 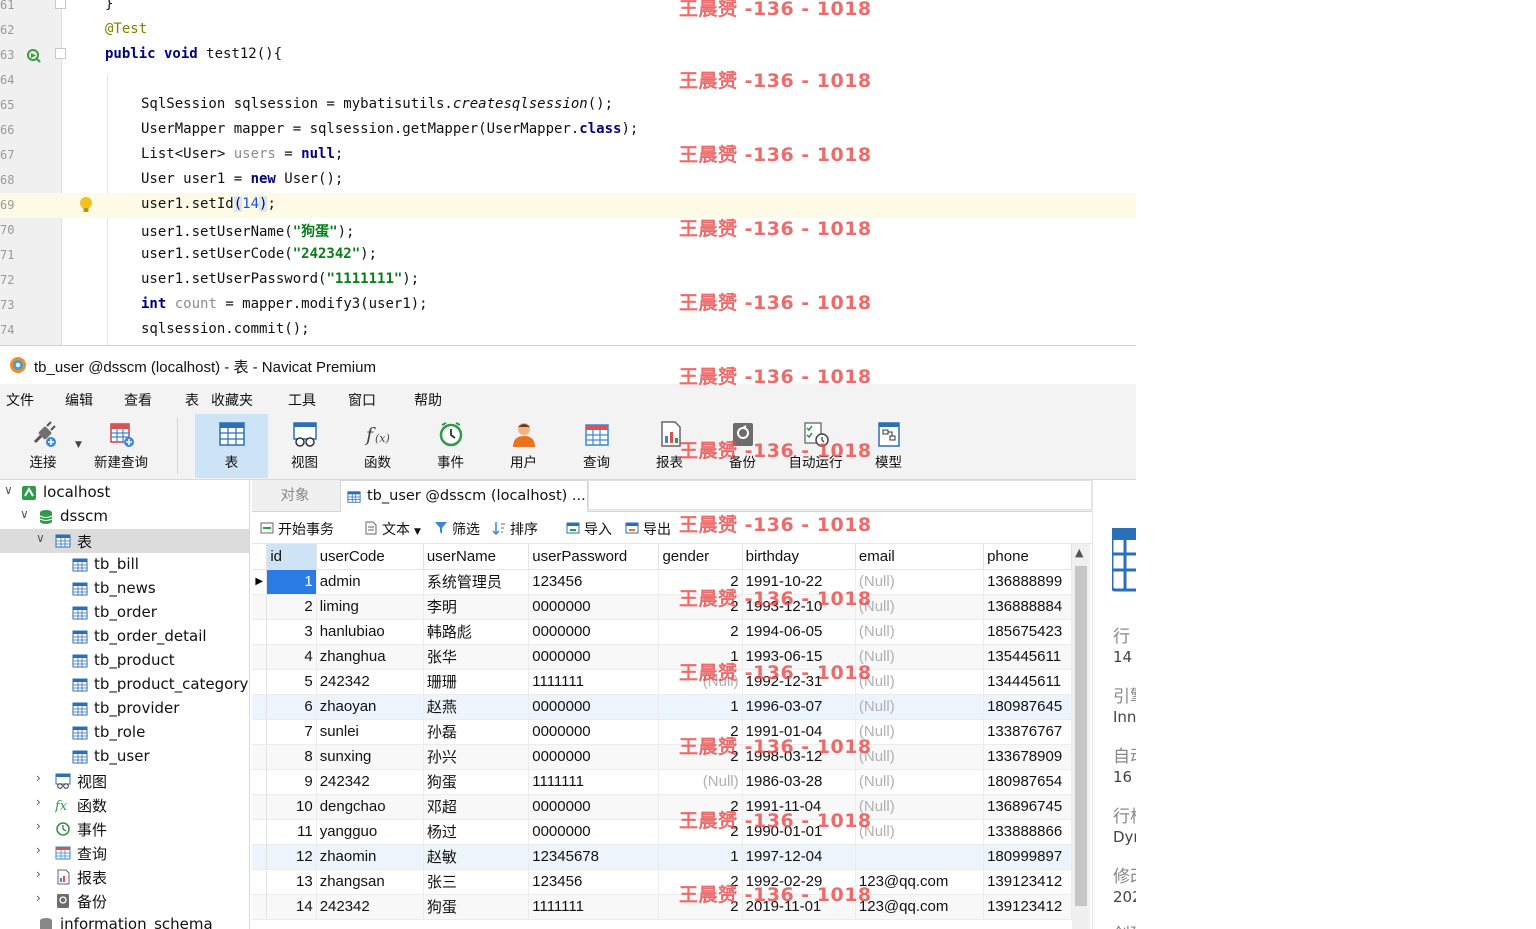 I want to click on table-cell-phone: 135445611, so click(x=1027, y=657).